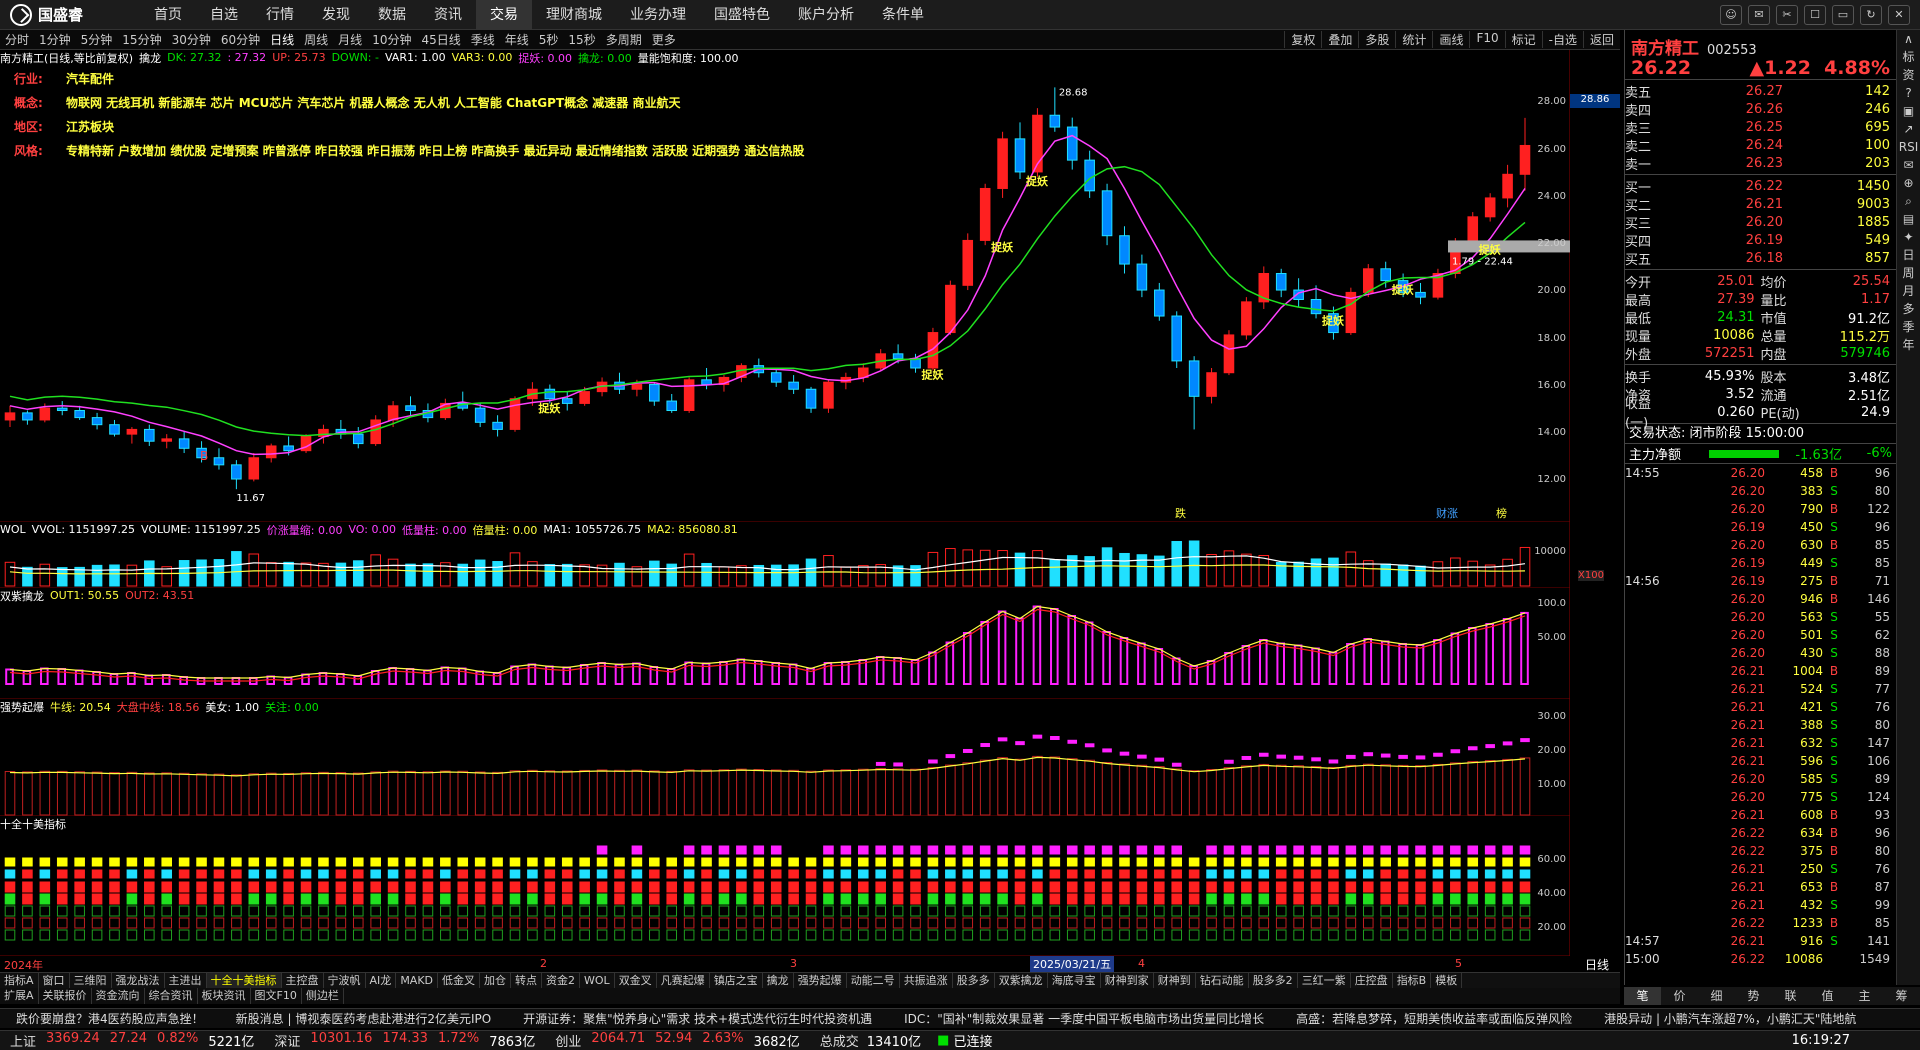 The image size is (1920, 1050). I want to click on news-item: 跌价要崩盘？港4医药股应声急挫！, so click(110, 1018).